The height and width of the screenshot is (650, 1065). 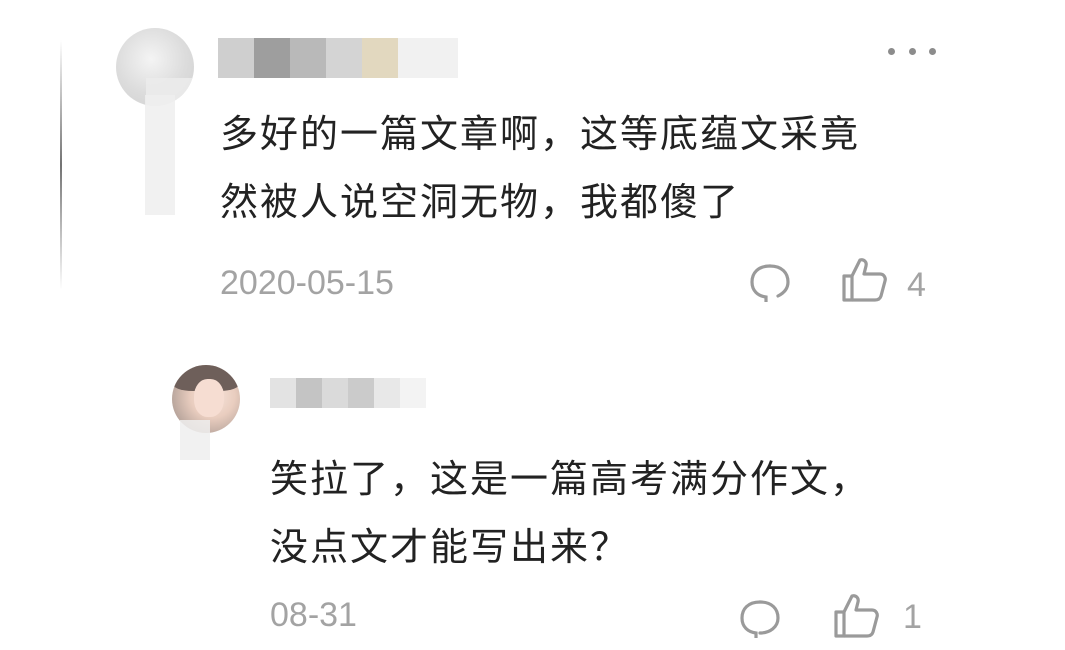 What do you see at coordinates (307, 283) in the screenshot?
I see `comment-date: 2020-05-15` at bounding box center [307, 283].